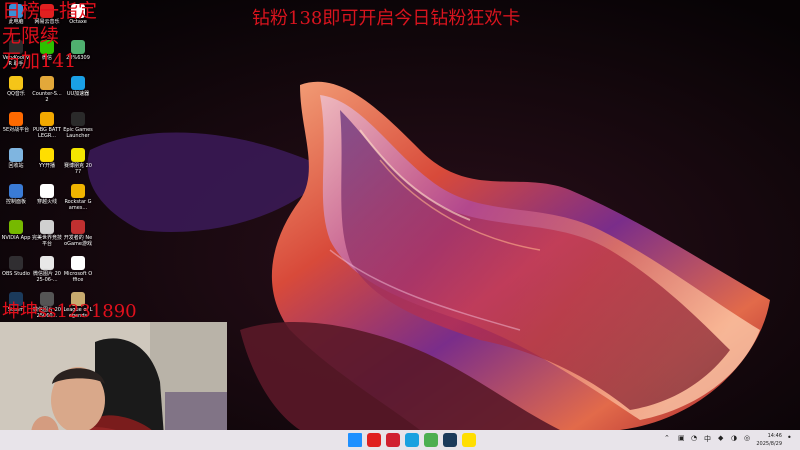 This screenshot has width=800, height=450. I want to click on desktop-icon: OBS Studio, so click(16, 266).